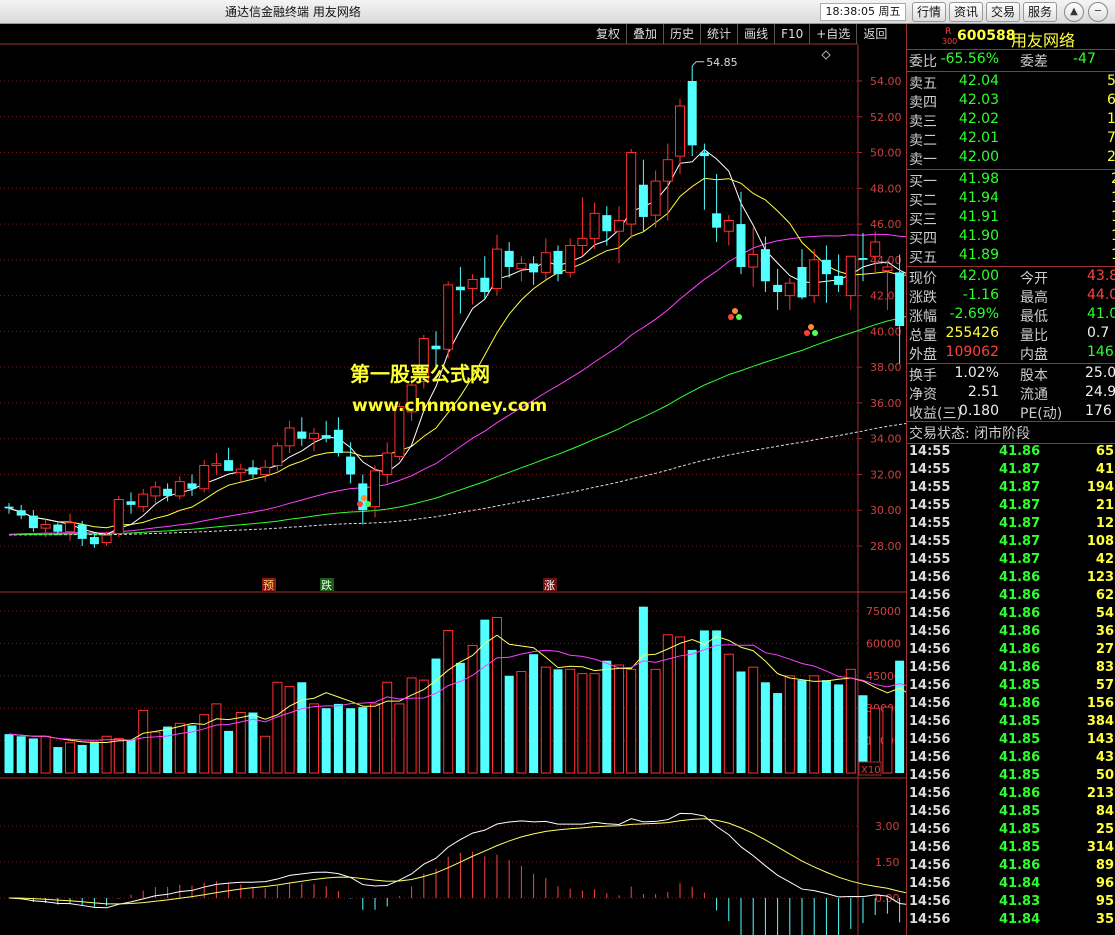 Image resolution: width=1115 pixels, height=935 pixels. What do you see at coordinates (450, 406) in the screenshot?
I see `watermark-url: www.chnmoney.com` at bounding box center [450, 406].